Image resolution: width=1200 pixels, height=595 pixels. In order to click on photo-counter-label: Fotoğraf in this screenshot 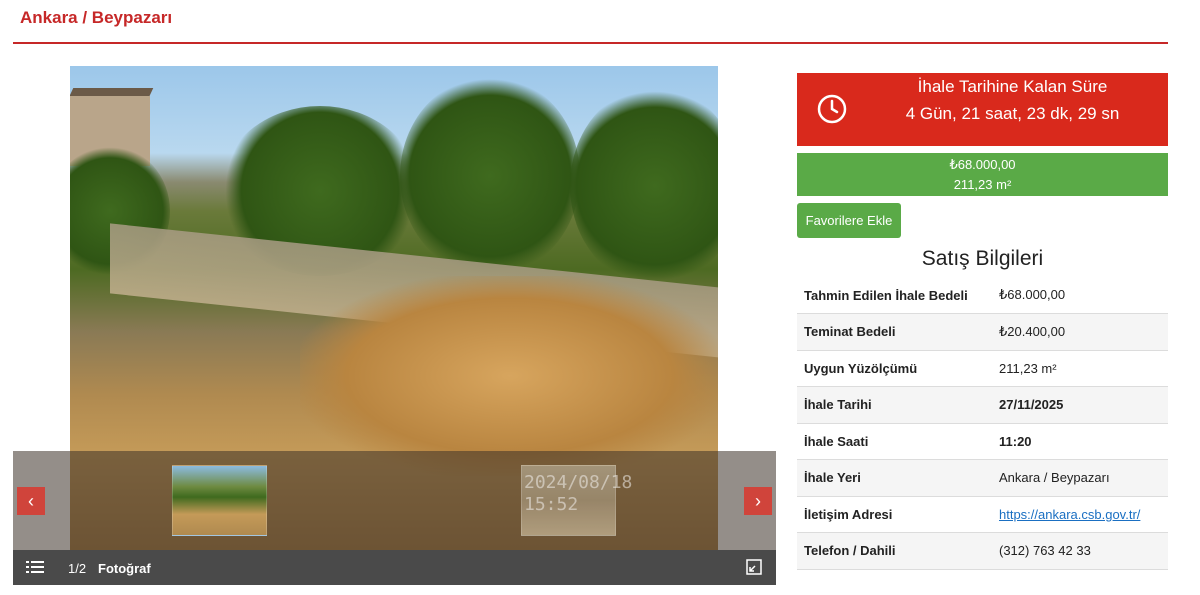, I will do `click(124, 568)`.